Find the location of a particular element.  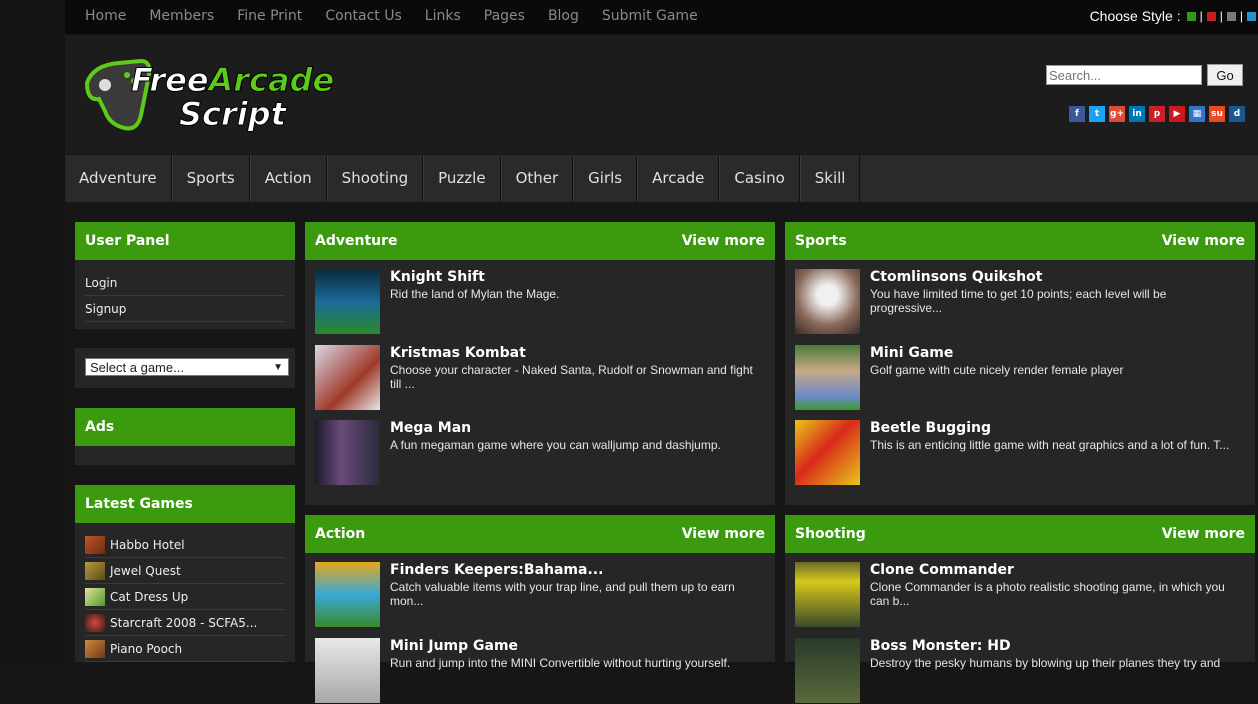

game-title: Knight Shift is located at coordinates (437, 277).